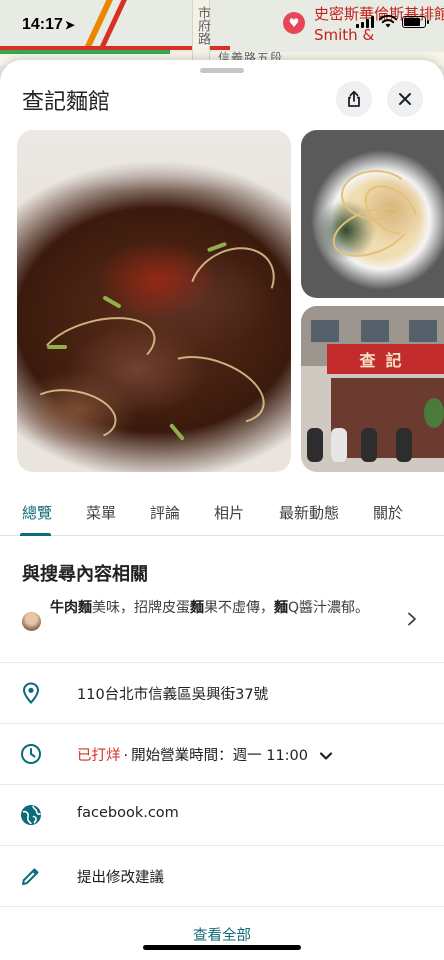 This screenshot has width=444, height=960. What do you see at coordinates (388, 512) in the screenshot?
I see `tab-about: 關於` at bounding box center [388, 512].